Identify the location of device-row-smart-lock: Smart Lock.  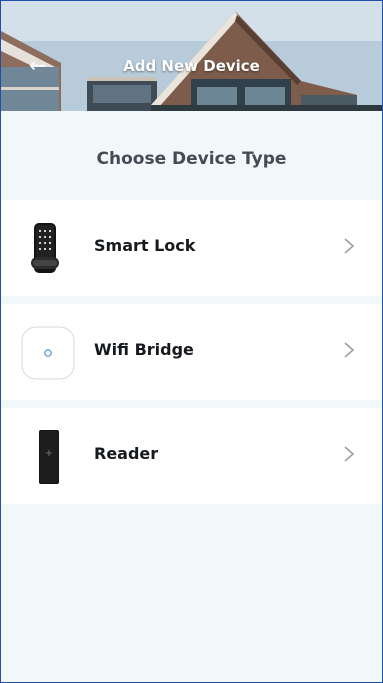
(191, 248).